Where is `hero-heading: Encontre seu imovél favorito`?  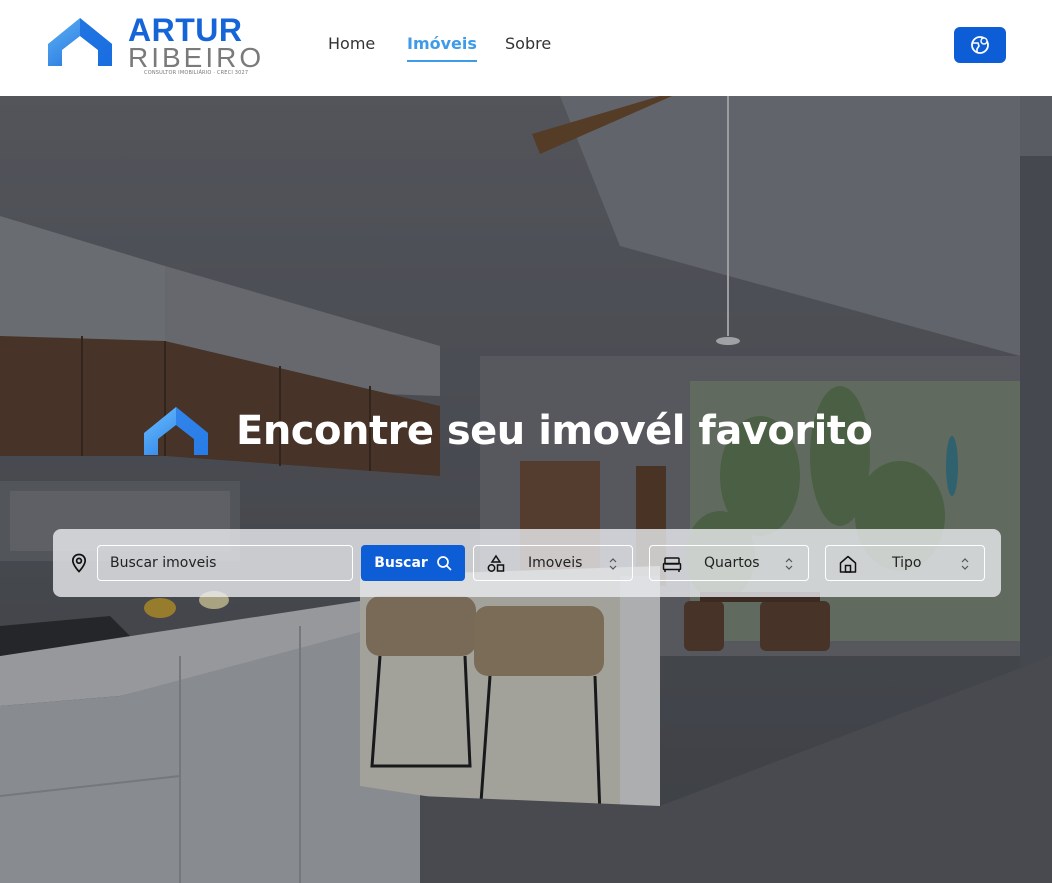 hero-heading: Encontre seu imovél favorito is located at coordinates (508, 431).